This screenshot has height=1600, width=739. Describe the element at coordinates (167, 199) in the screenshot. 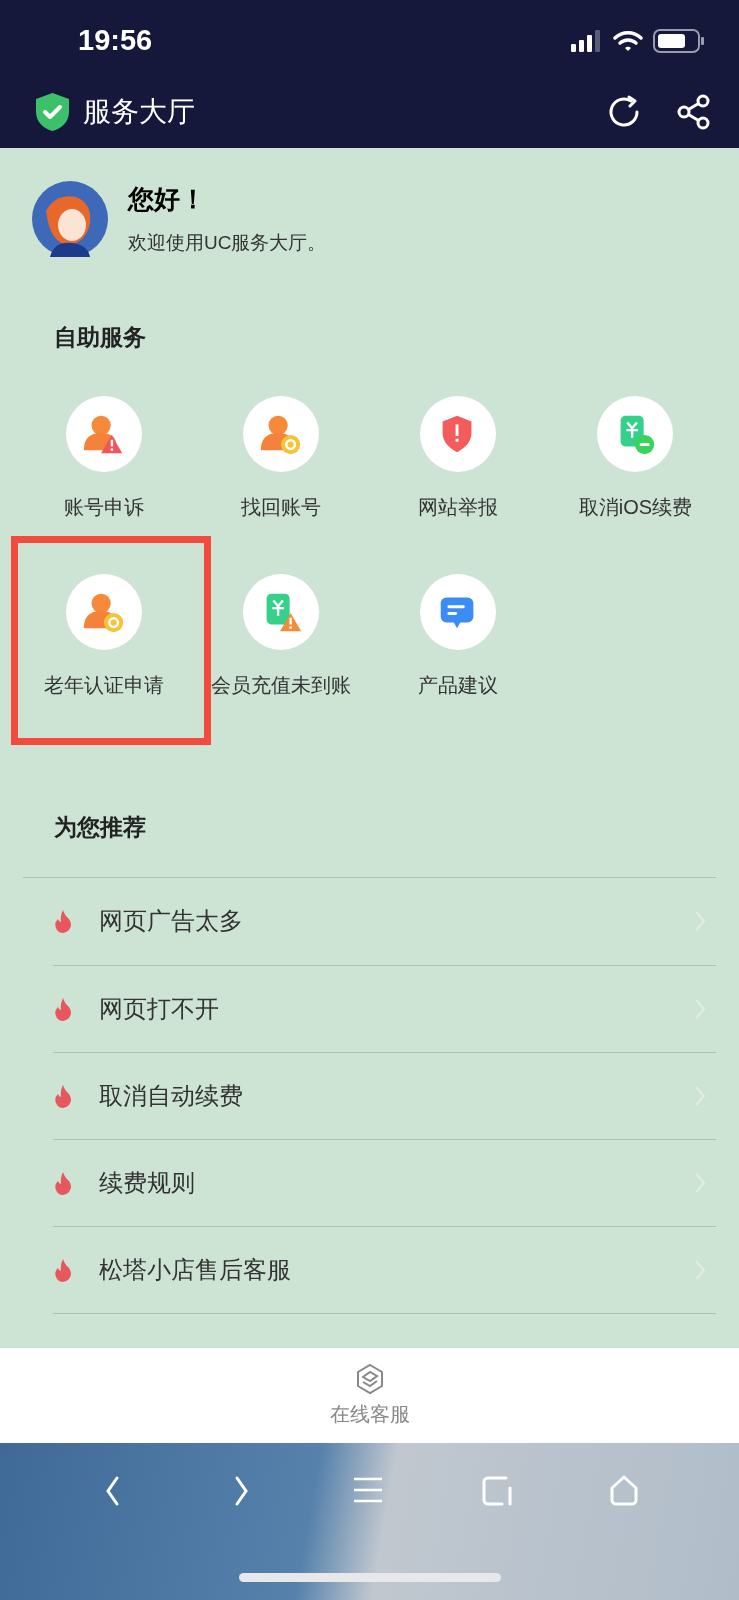

I see `greeting-title: 您好！` at that location.